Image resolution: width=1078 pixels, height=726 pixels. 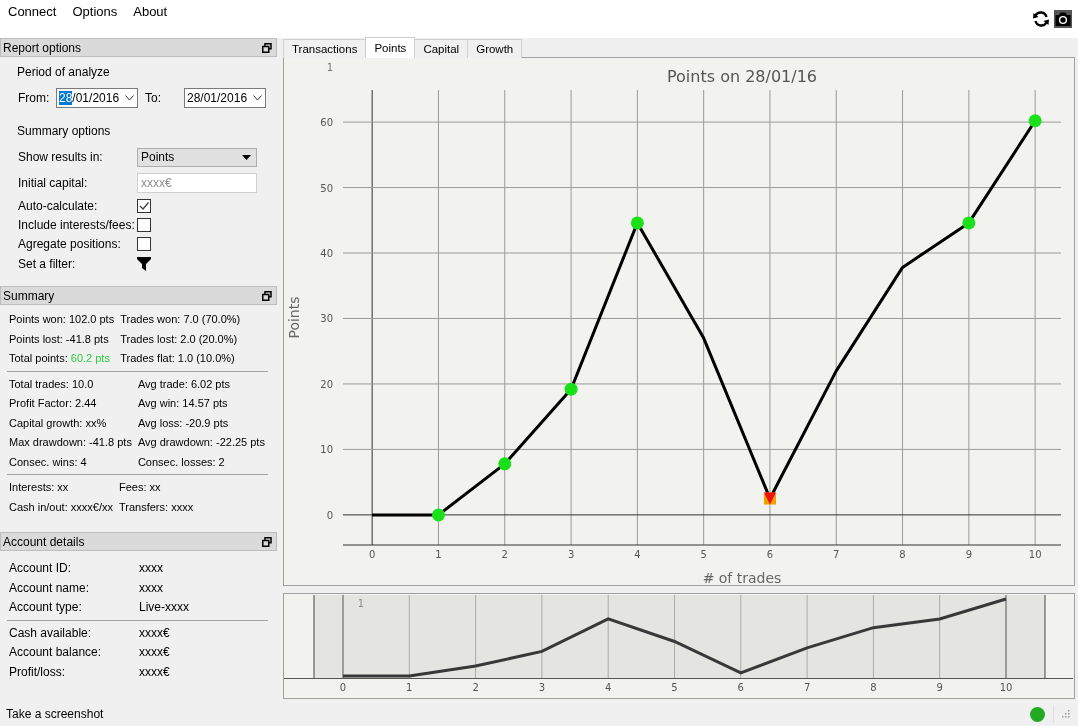 What do you see at coordinates (61, 507) in the screenshot?
I see `stat-text: Cash in/out: xxxx€/xx` at bounding box center [61, 507].